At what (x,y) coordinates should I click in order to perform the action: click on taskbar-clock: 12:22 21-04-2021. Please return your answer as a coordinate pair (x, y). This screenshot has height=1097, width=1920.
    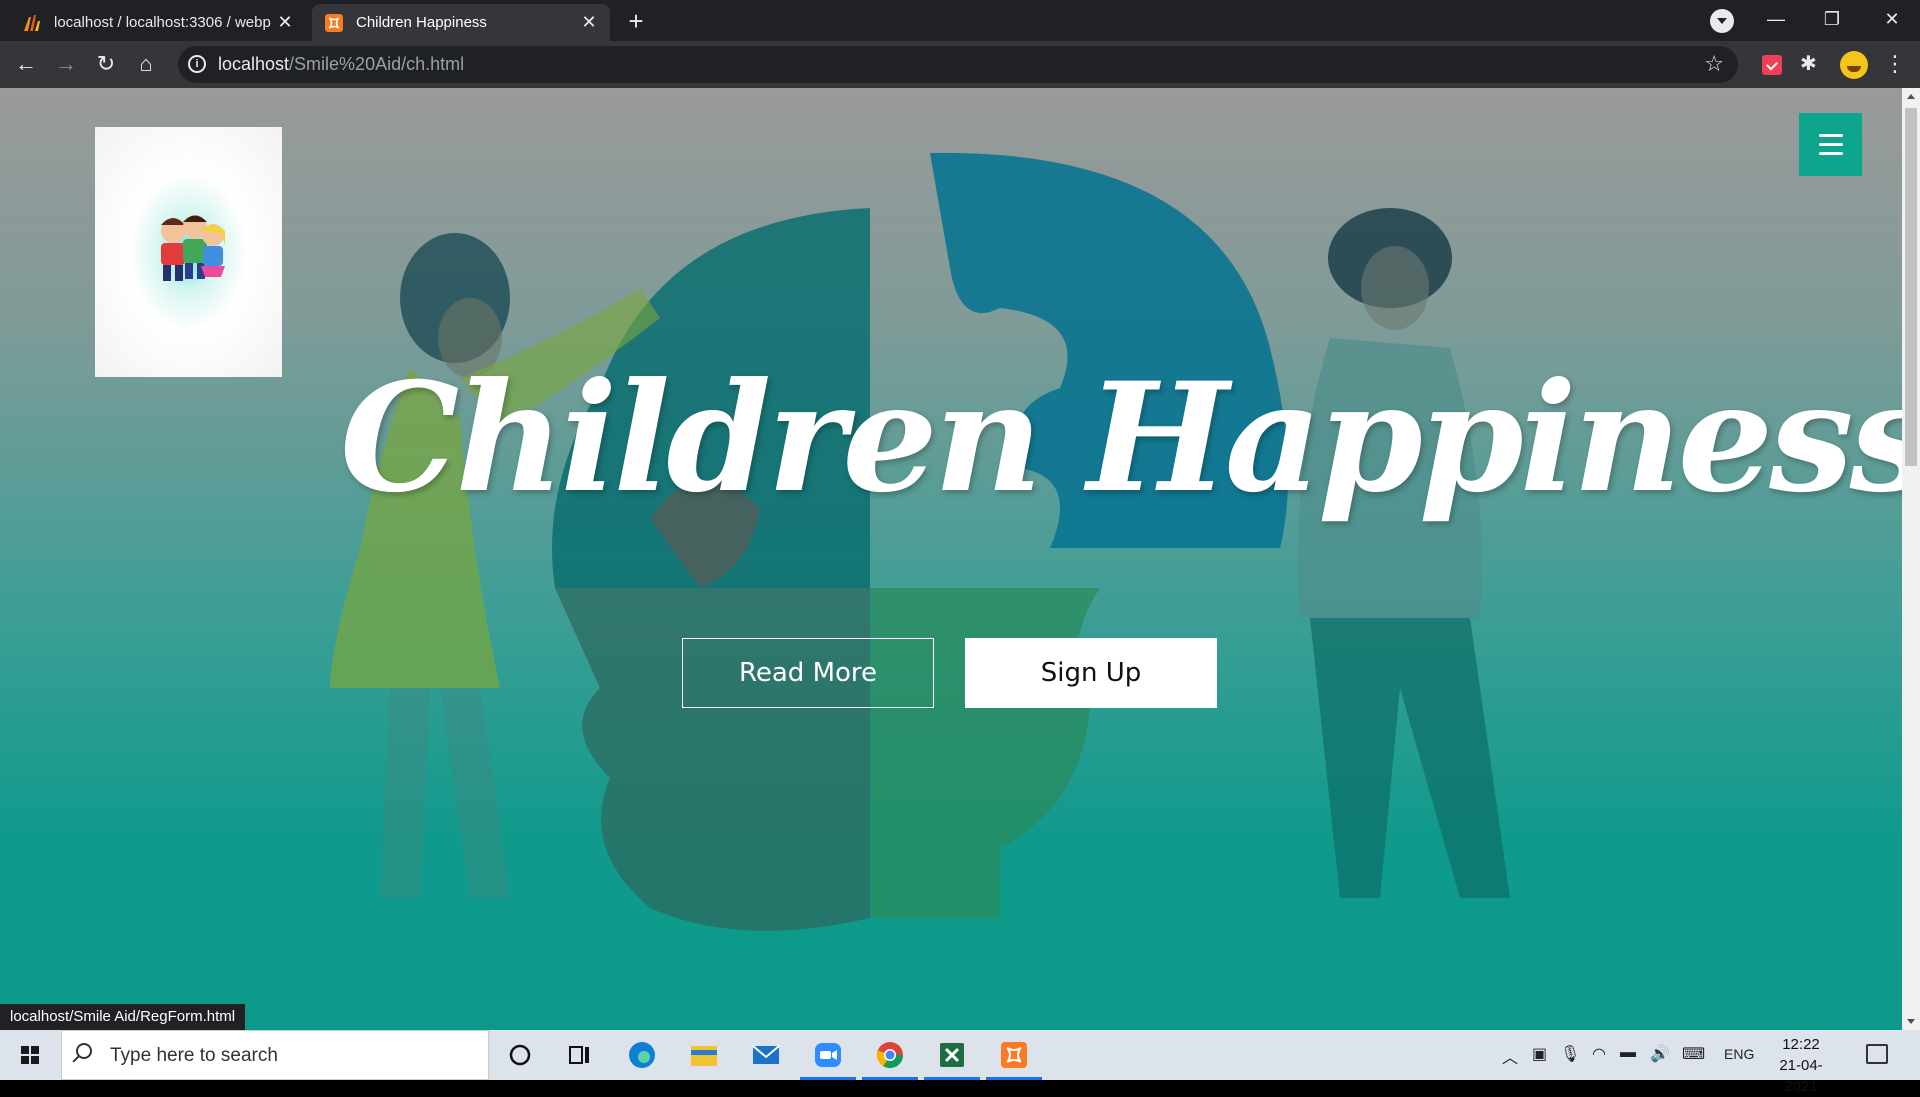
    Looking at the image, I should click on (1801, 1065).